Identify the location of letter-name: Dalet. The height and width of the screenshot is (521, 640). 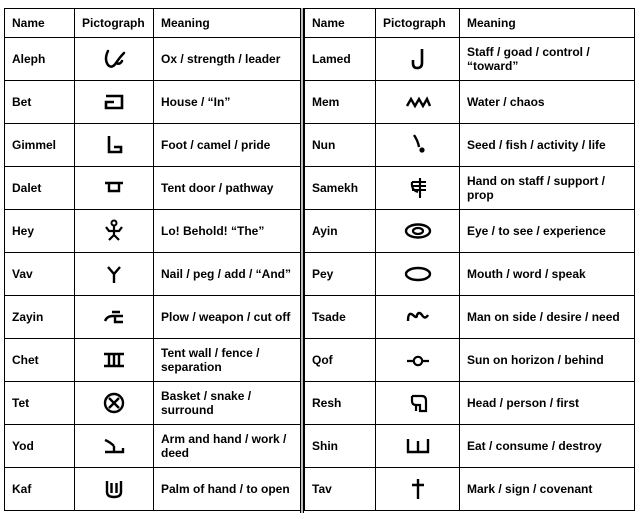
(39, 188).